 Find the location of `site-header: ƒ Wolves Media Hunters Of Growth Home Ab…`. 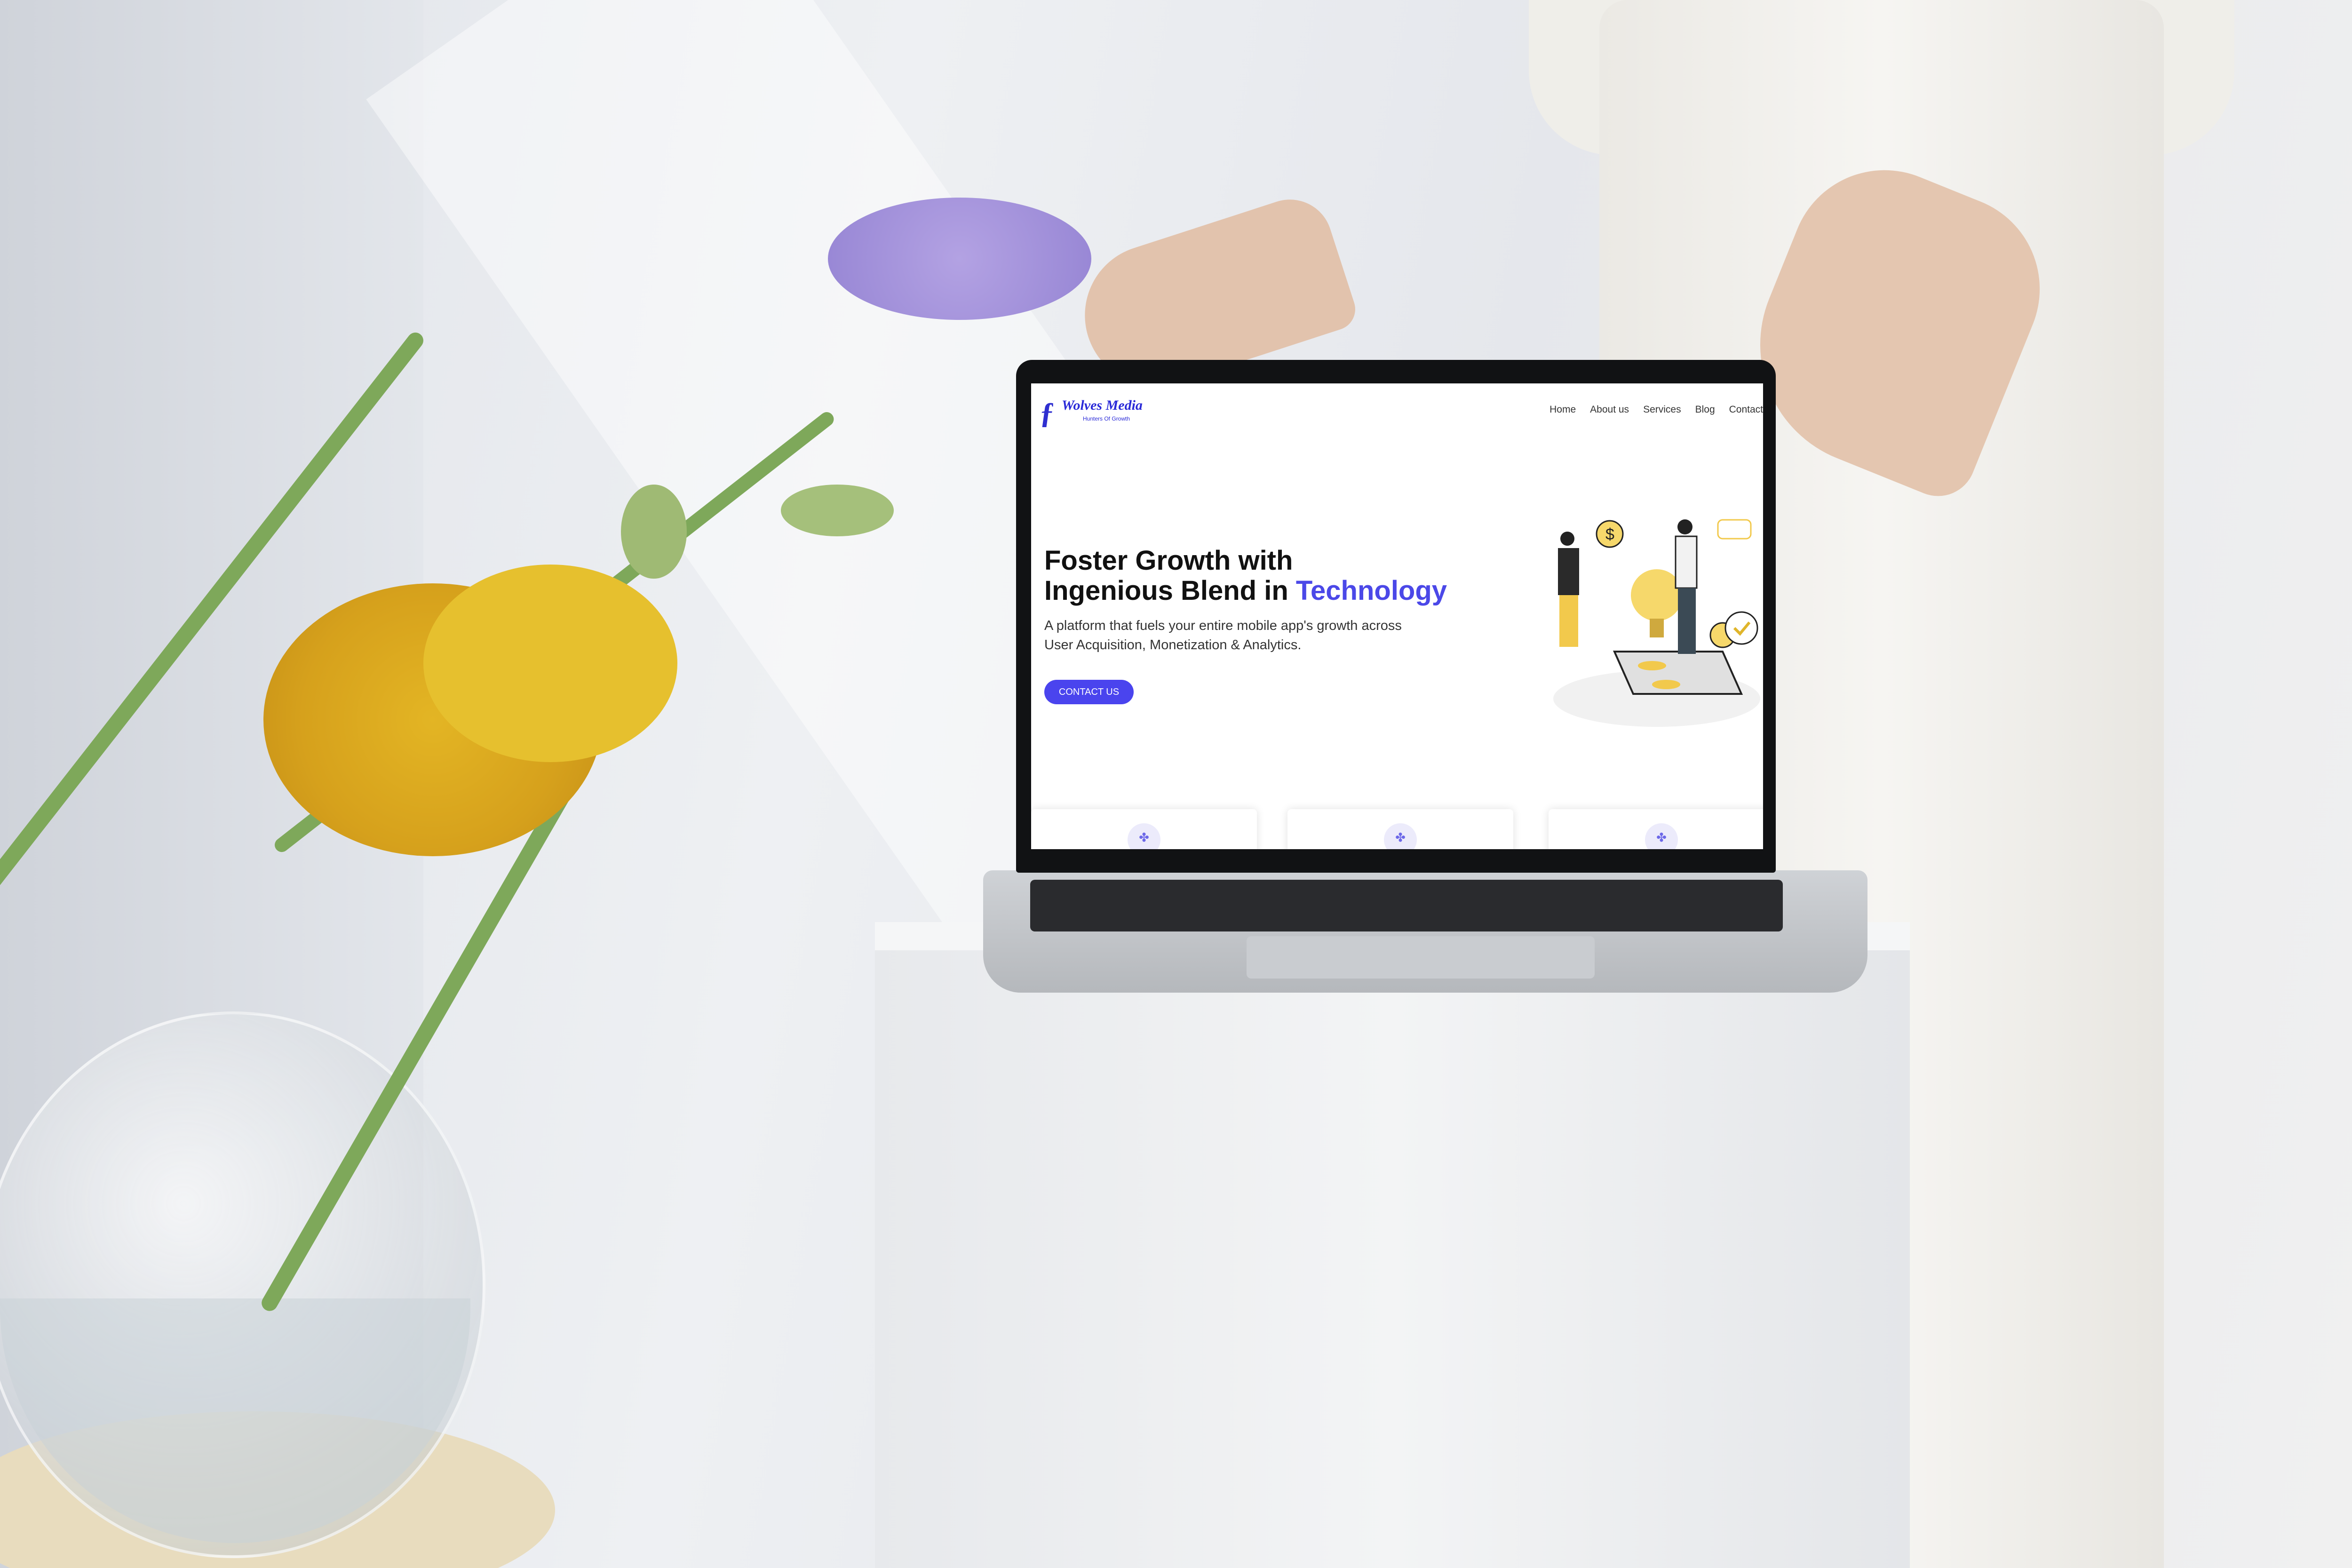

site-header: ƒ Wolves Media Hunters Of Growth Home Ab… is located at coordinates (1397, 411).